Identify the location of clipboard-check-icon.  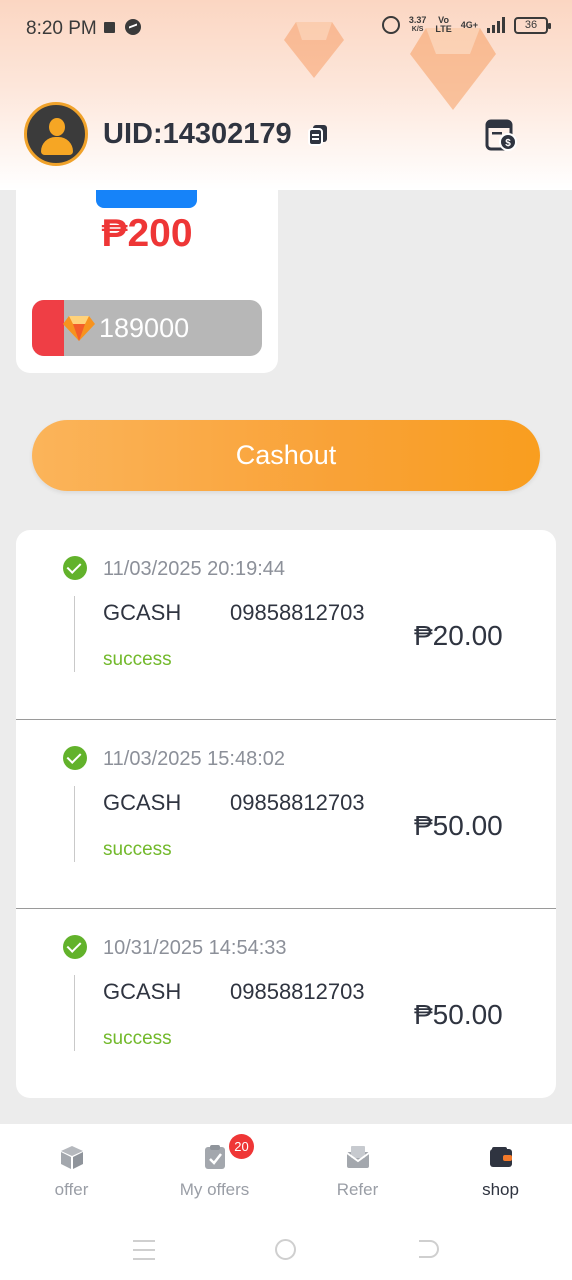
(215, 1157).